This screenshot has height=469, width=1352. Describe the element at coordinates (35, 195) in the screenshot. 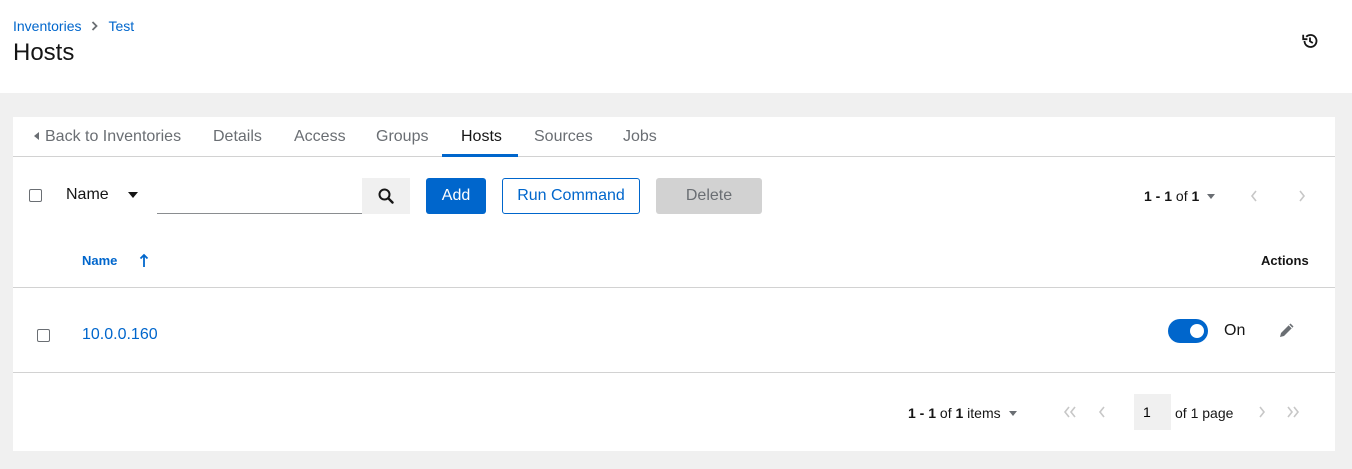

I see `select-all-checkbox` at that location.